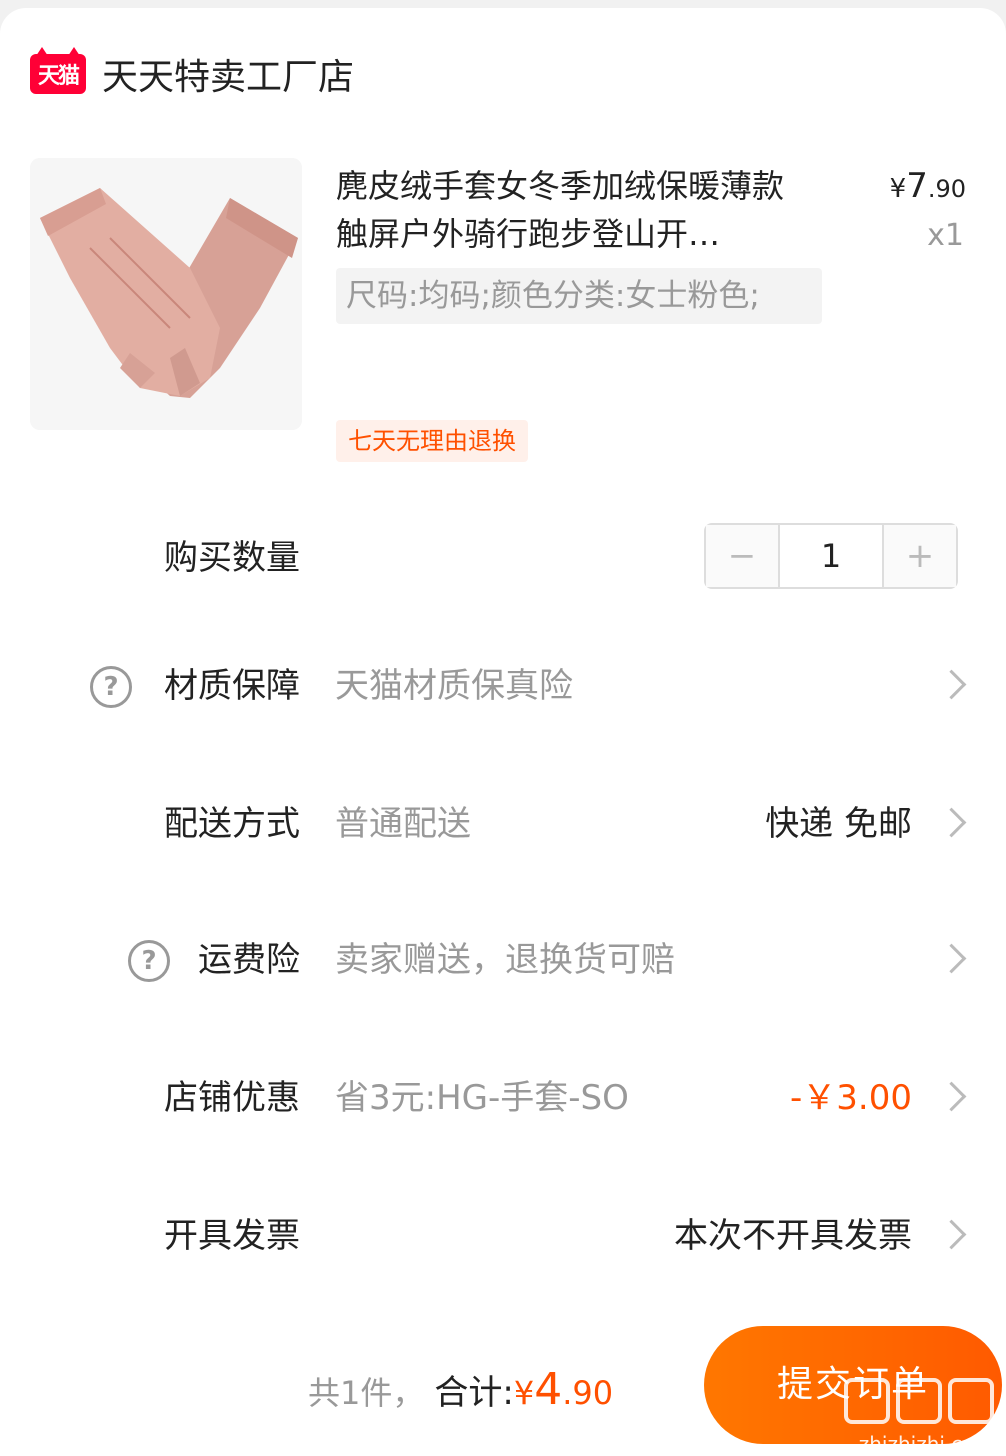  I want to click on material-guarantee-row: ? 材质保障 天猫材质保真险, so click(503, 686).